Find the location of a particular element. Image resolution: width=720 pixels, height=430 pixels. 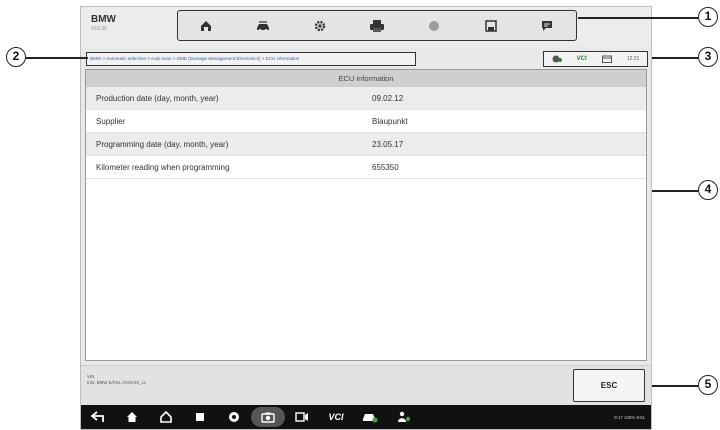

toolbar is located at coordinates (377, 25).